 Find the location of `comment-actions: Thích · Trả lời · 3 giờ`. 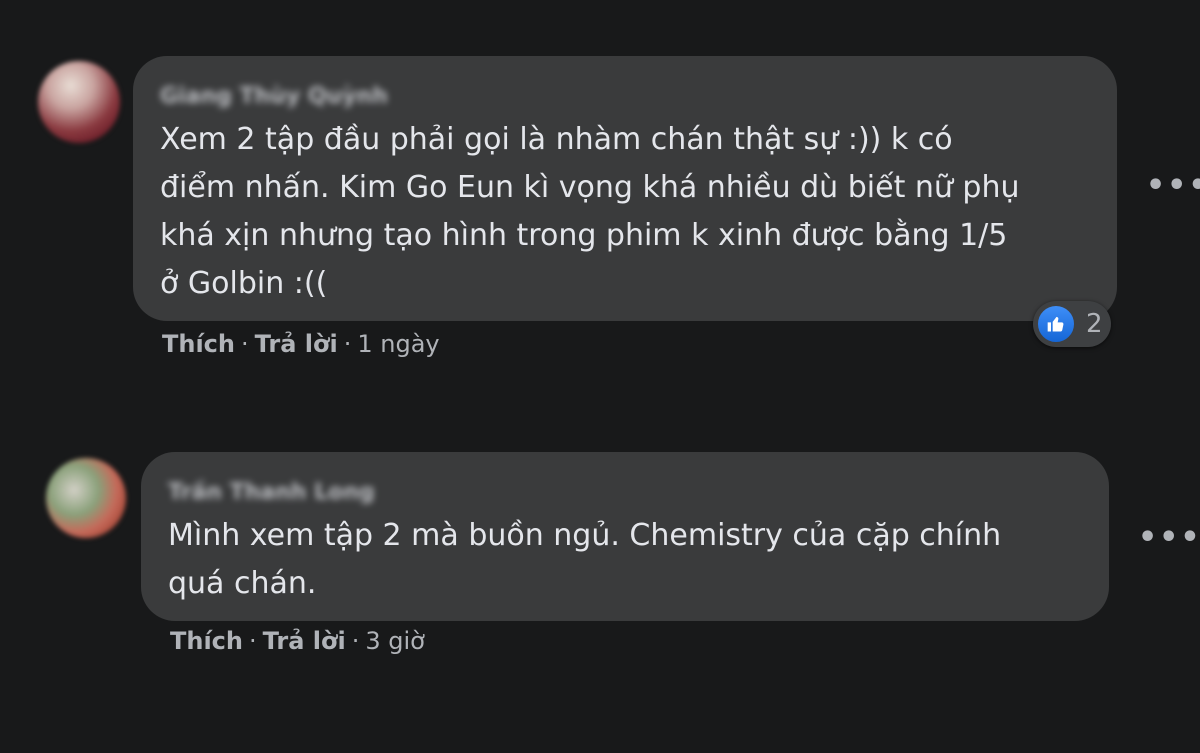

comment-actions: Thích · Trả lời · 3 giờ is located at coordinates (297, 641).